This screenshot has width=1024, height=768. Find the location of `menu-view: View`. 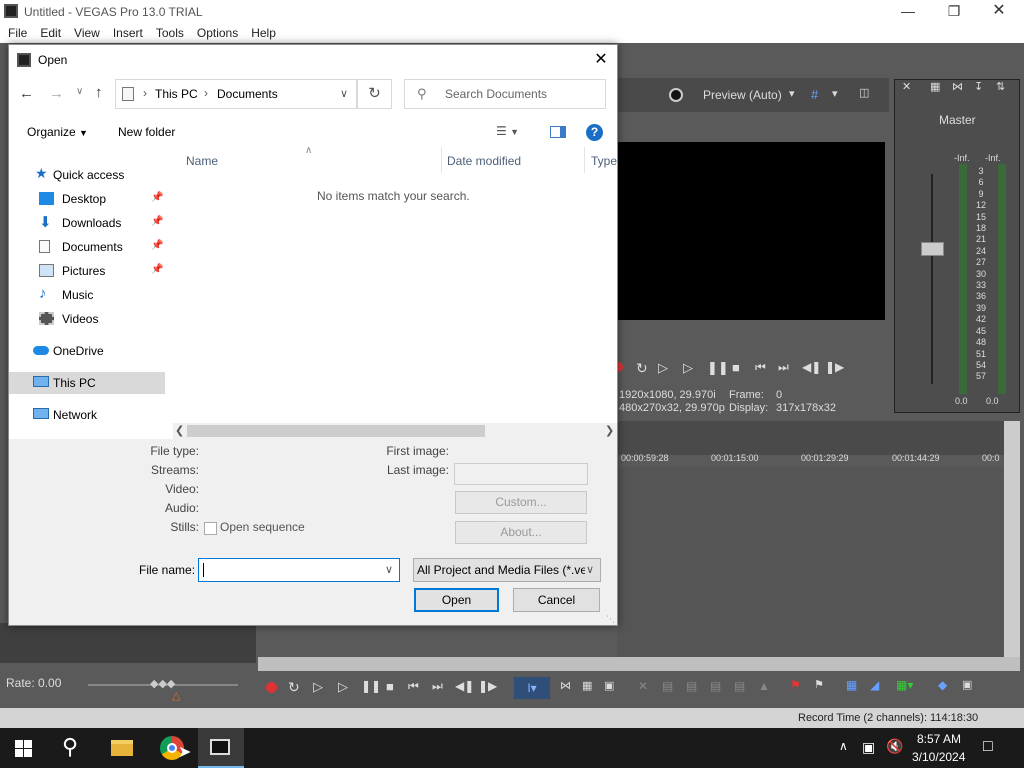

menu-view: View is located at coordinates (86, 31).